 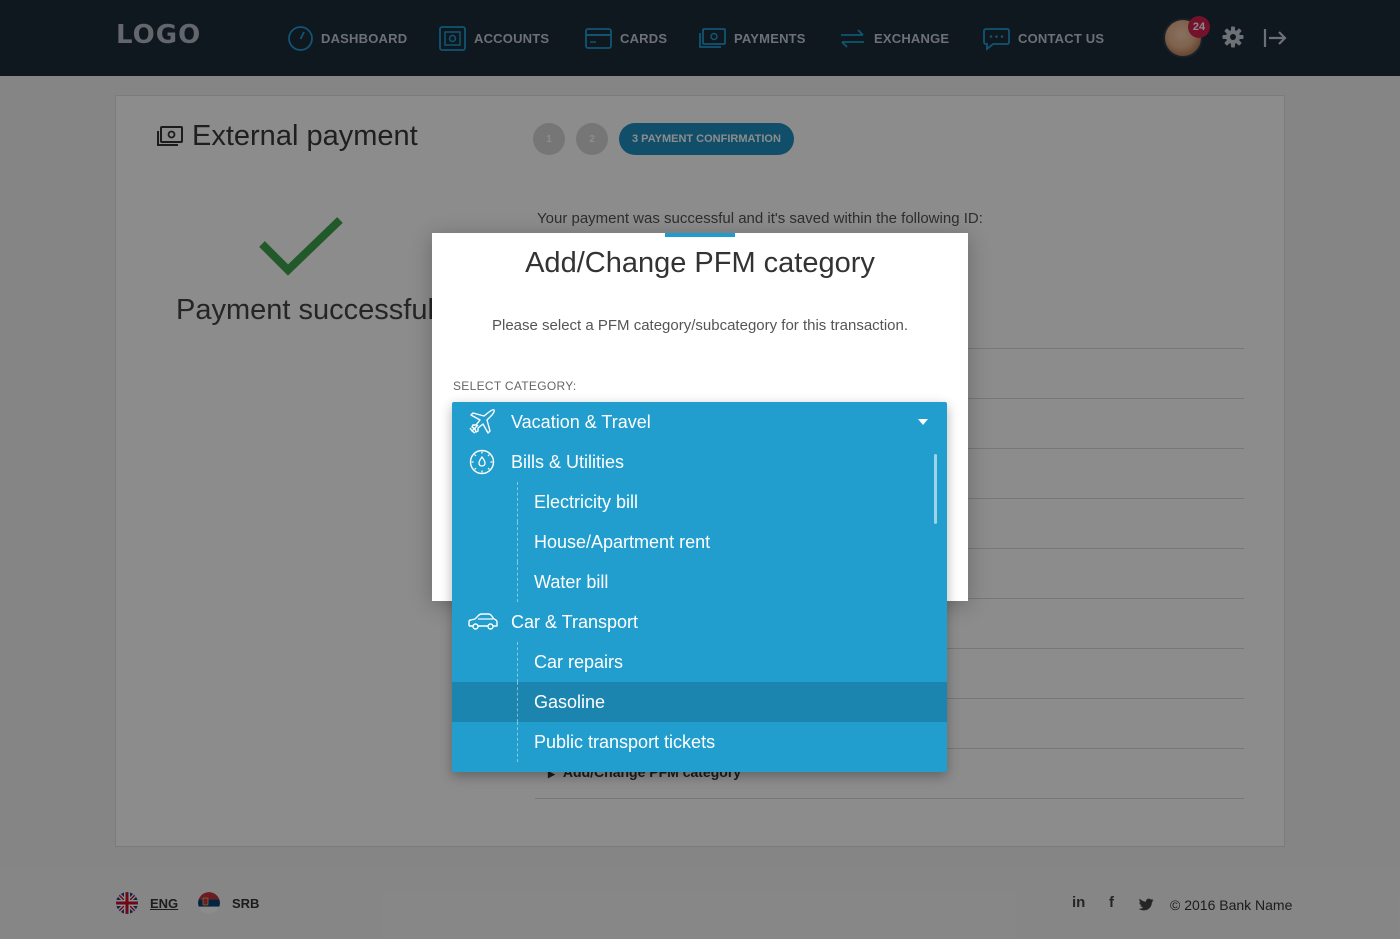 What do you see at coordinates (699, 622) in the screenshot?
I see `dropdown-category-car-transport: Car & Transport` at bounding box center [699, 622].